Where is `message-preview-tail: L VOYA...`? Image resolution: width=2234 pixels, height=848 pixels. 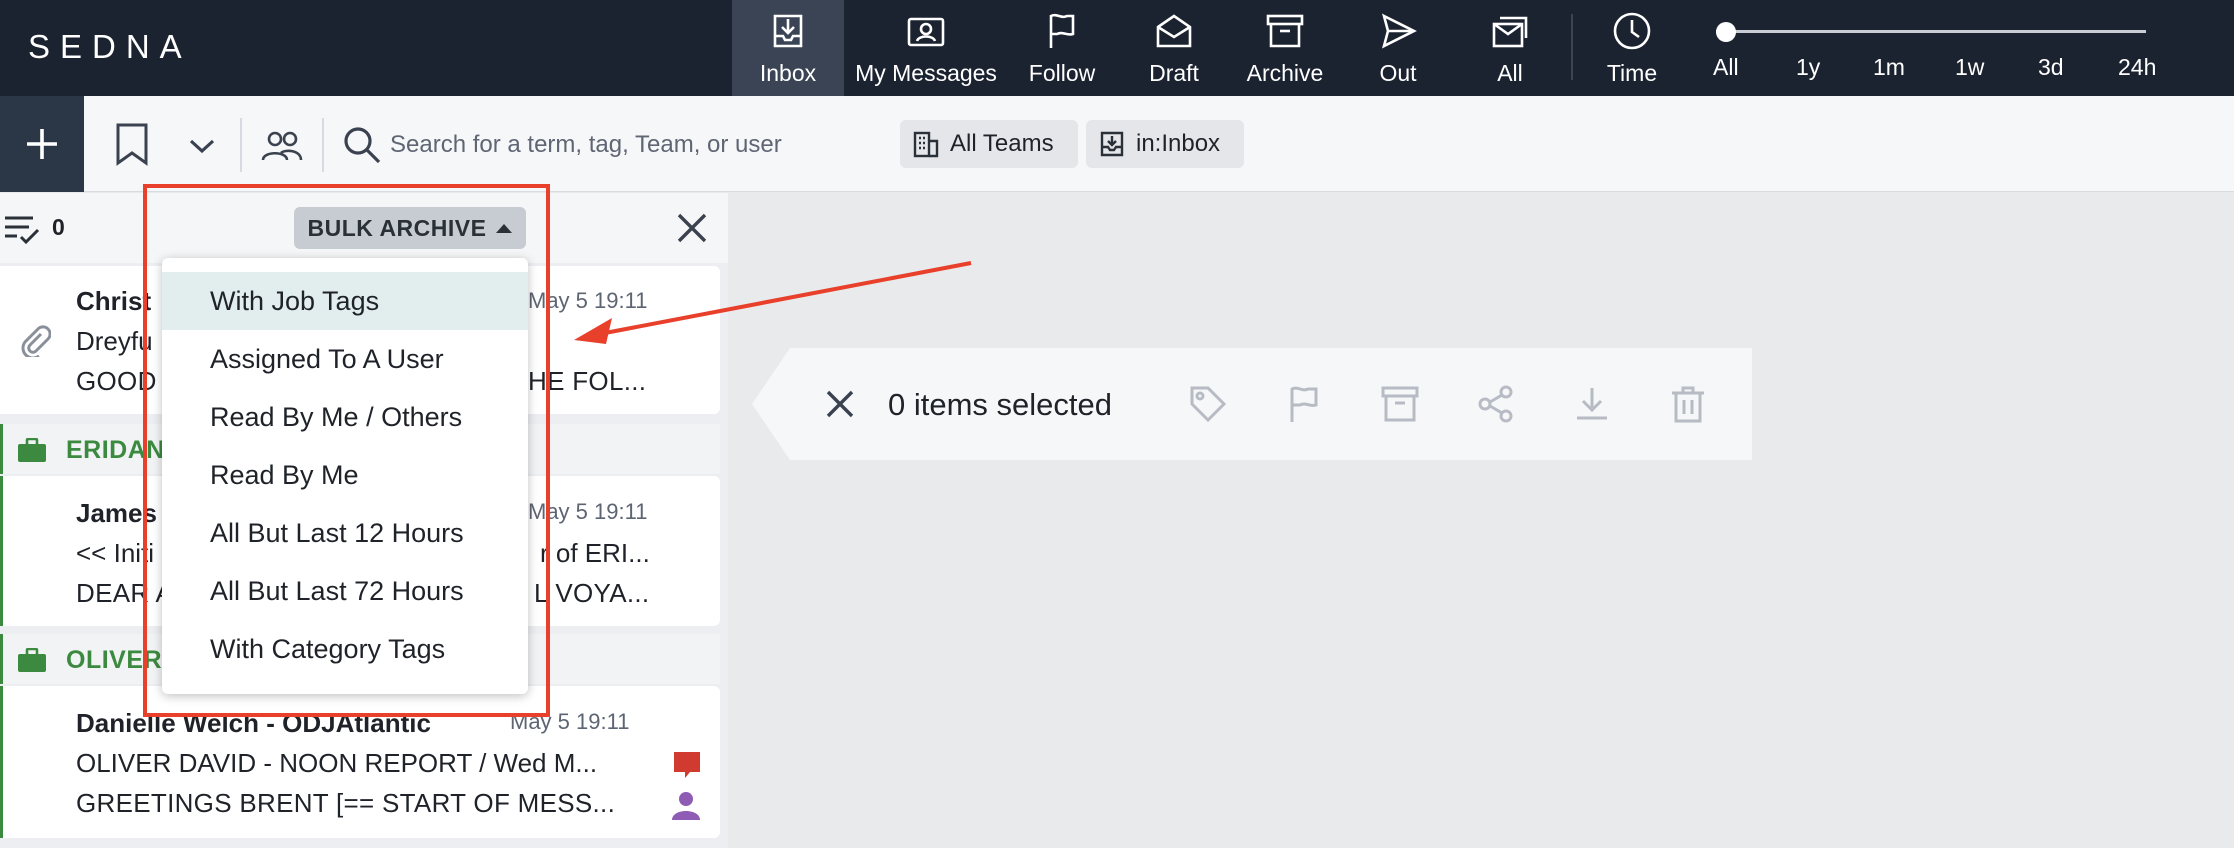
message-preview-tail: L VOYA... is located at coordinates (592, 593).